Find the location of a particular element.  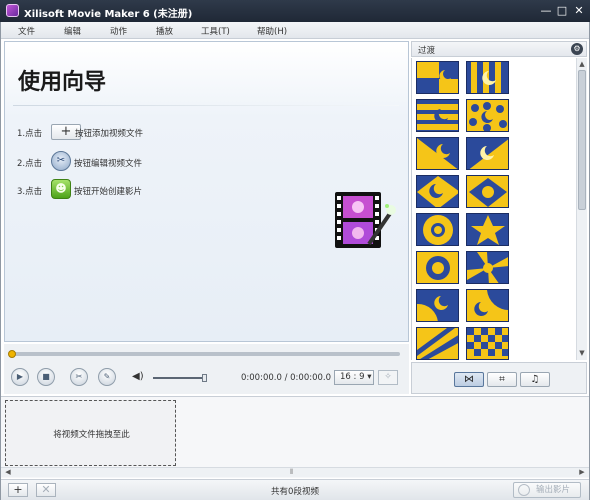

aspect-ratio-select: 16 : 9 ▾ is located at coordinates (354, 377).